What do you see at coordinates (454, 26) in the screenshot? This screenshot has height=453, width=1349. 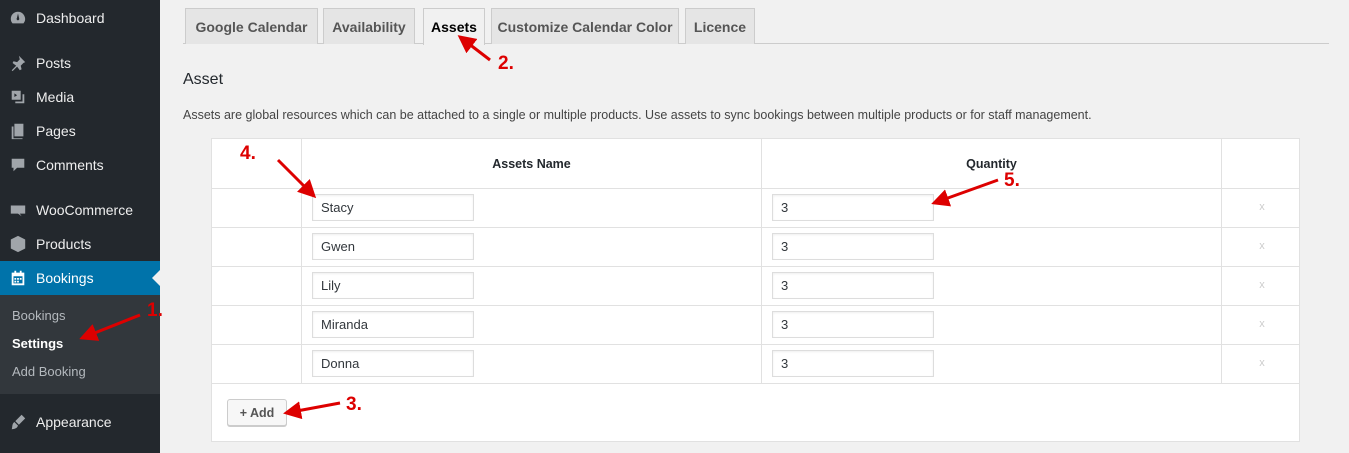 I see `tab-assets: Assets` at bounding box center [454, 26].